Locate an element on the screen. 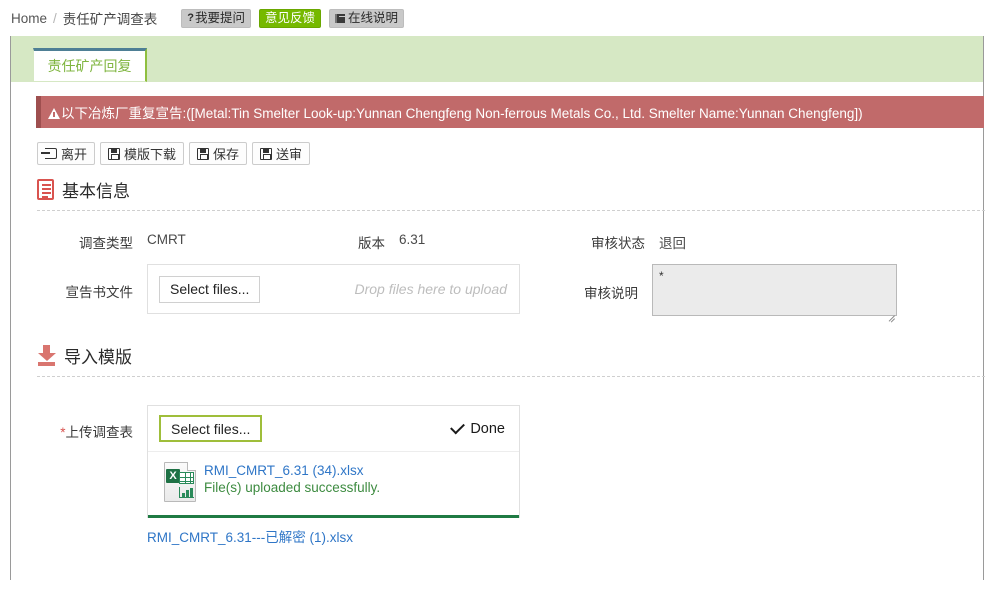 This screenshot has width=993, height=593. basic-info-row-1: 调查类型 CMRT 版本 6.31 审核状态 退回 is located at coordinates (502, 240).